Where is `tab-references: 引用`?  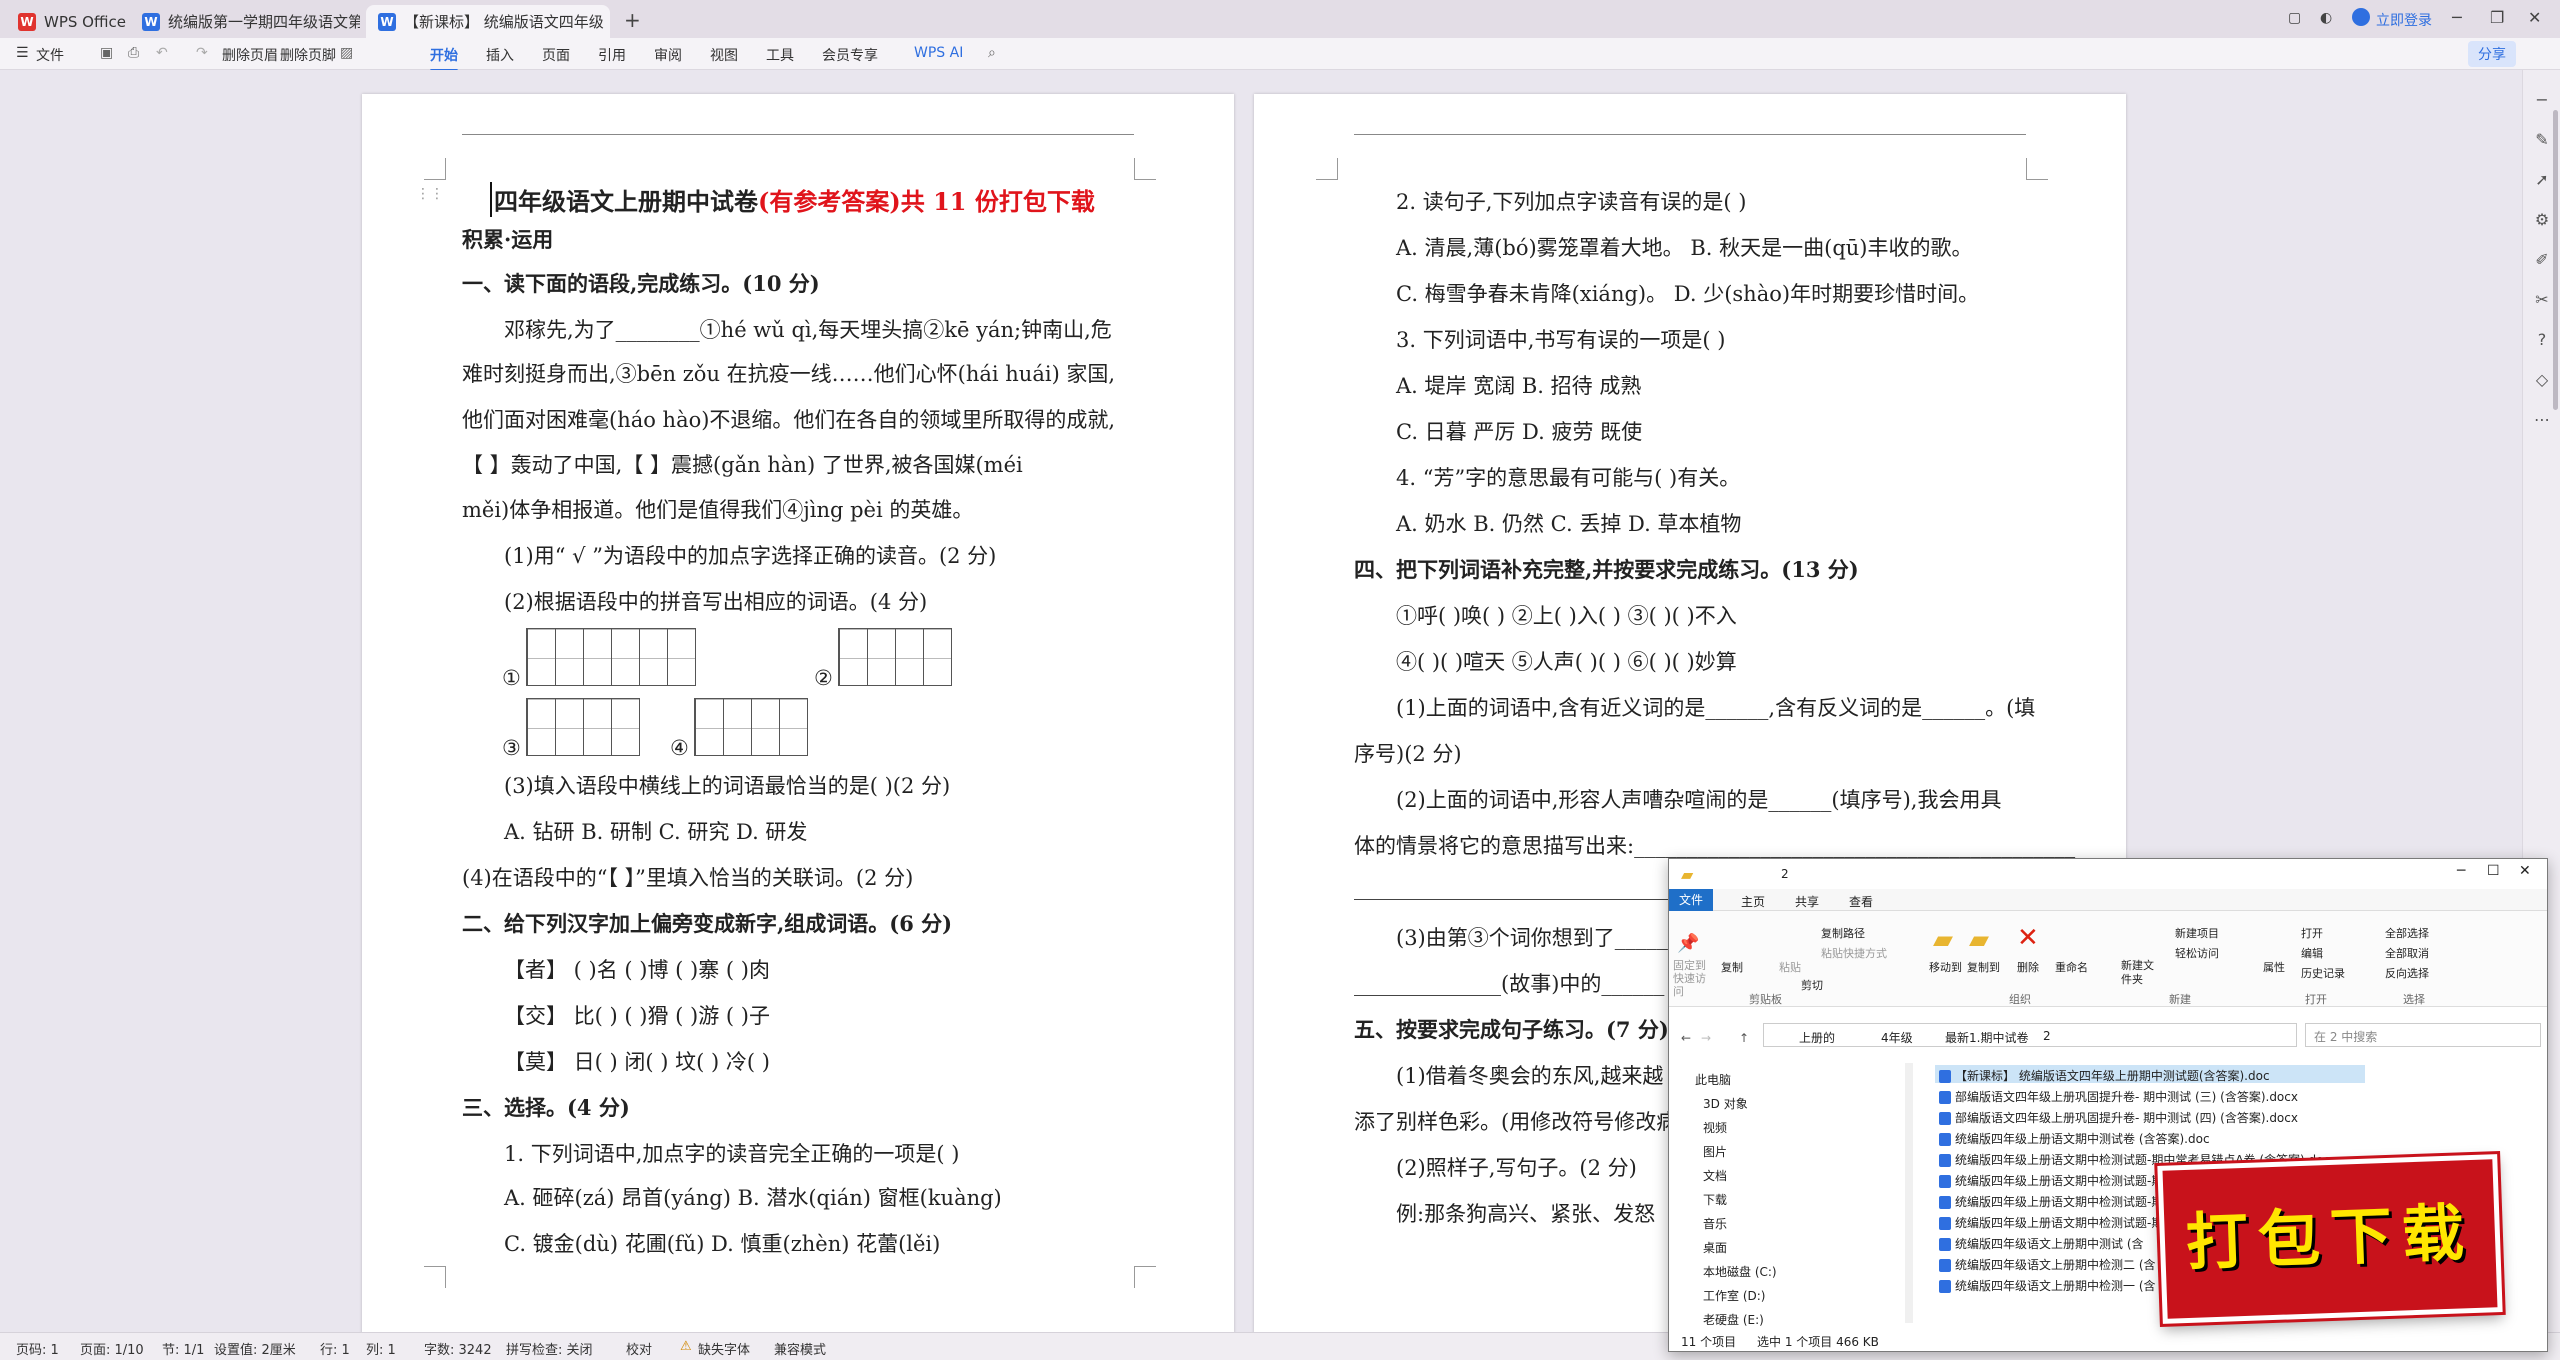 tab-references: 引用 is located at coordinates (612, 55).